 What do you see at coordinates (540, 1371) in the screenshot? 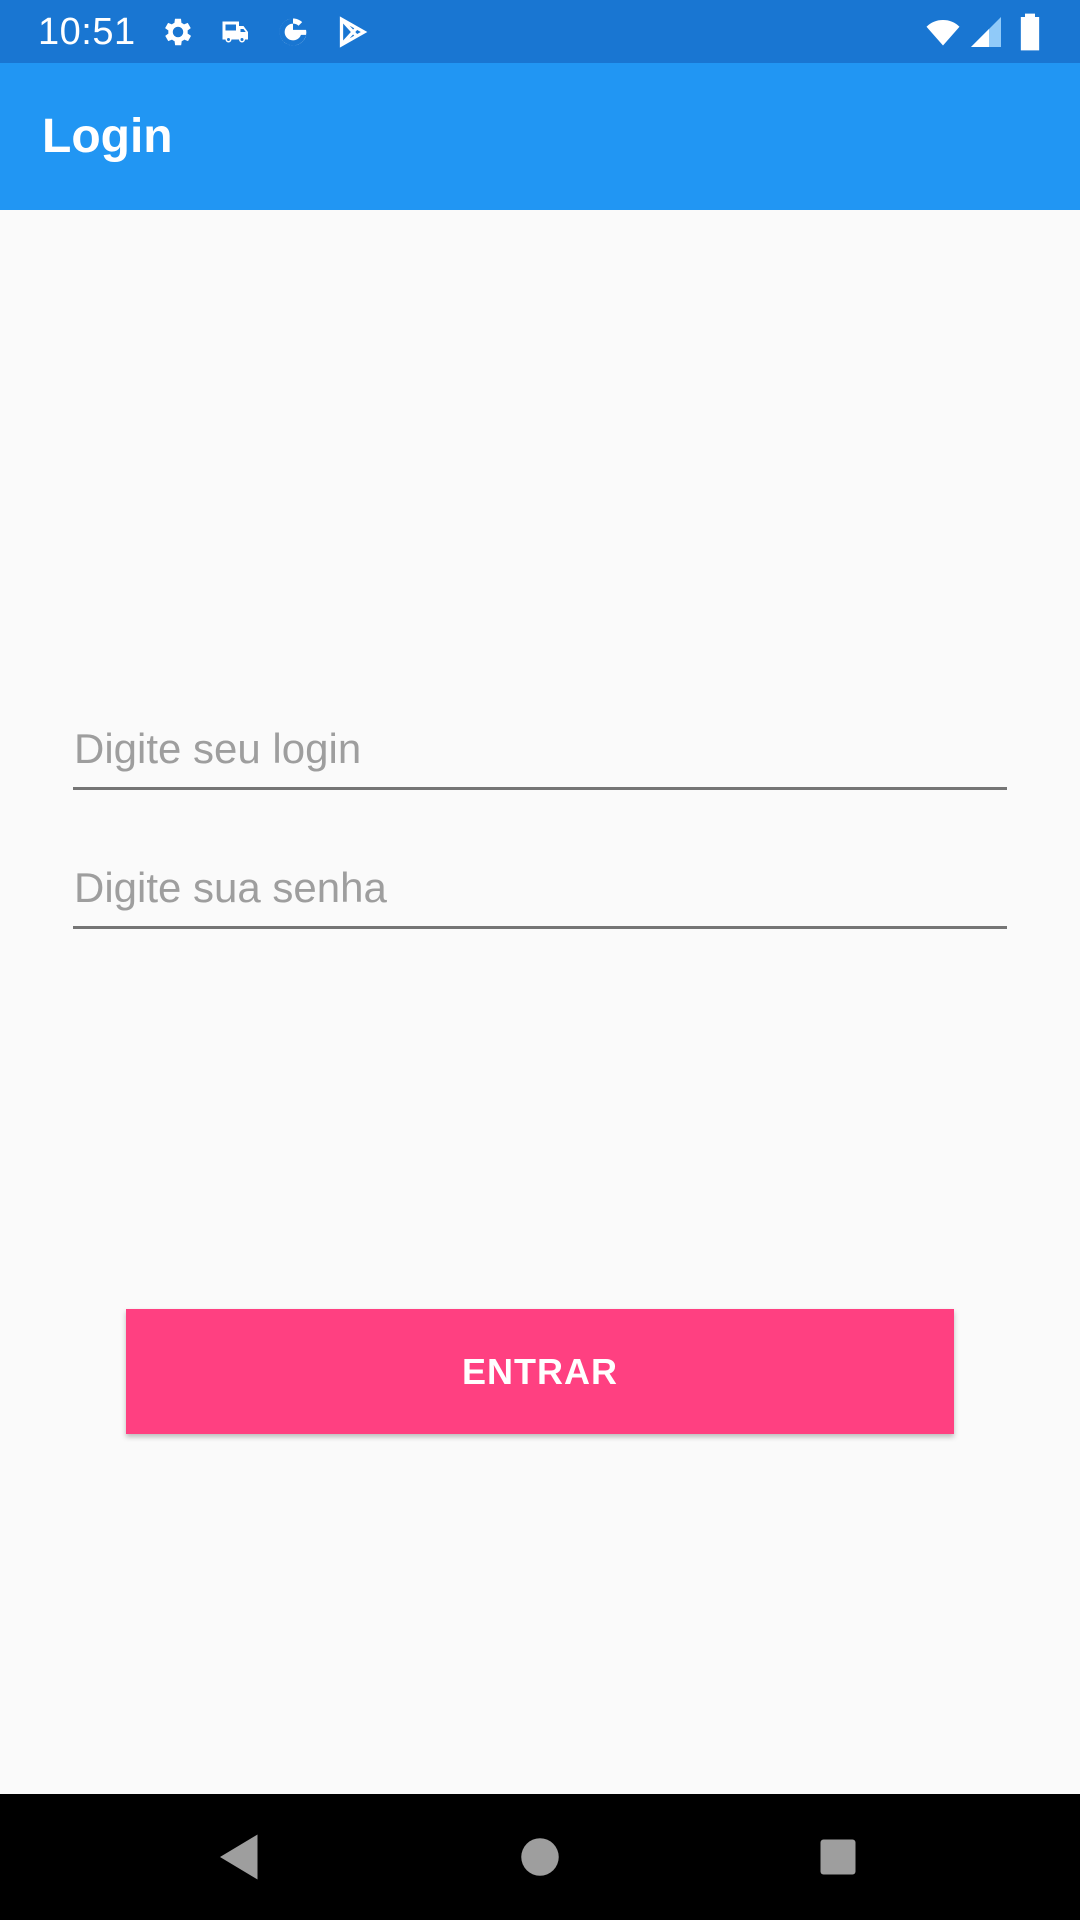
I see `login-button: ENTRAR` at bounding box center [540, 1371].